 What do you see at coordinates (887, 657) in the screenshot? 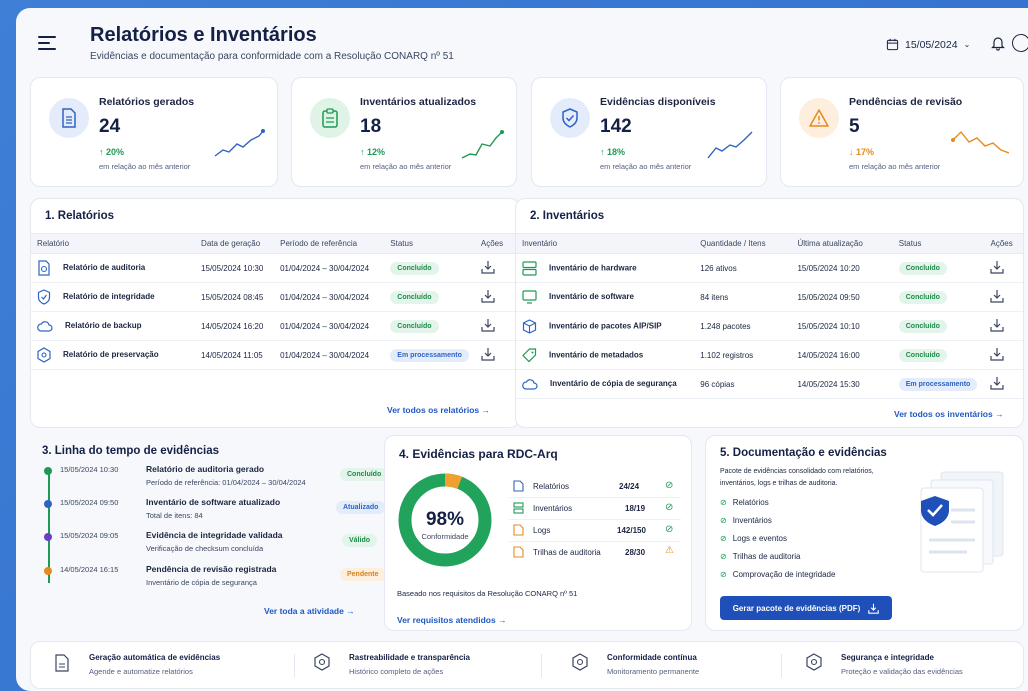
I see `feature-title: Segurança e integridade` at bounding box center [887, 657].